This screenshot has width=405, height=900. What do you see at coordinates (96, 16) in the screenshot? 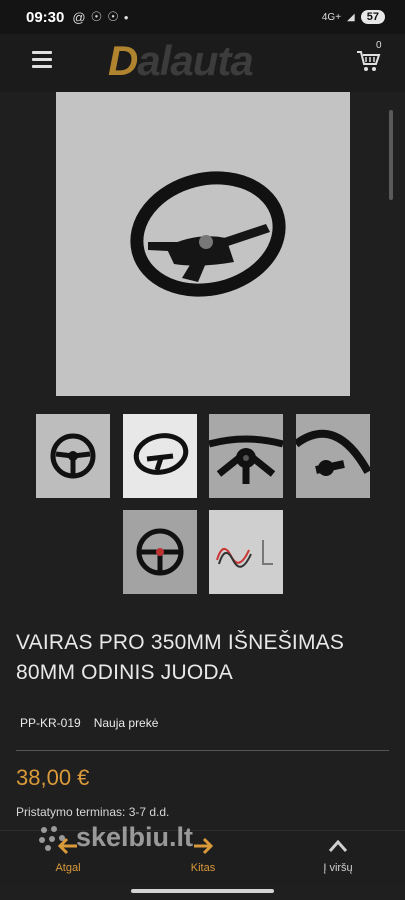
I see `snapchat-icon: ☉` at bounding box center [96, 16].